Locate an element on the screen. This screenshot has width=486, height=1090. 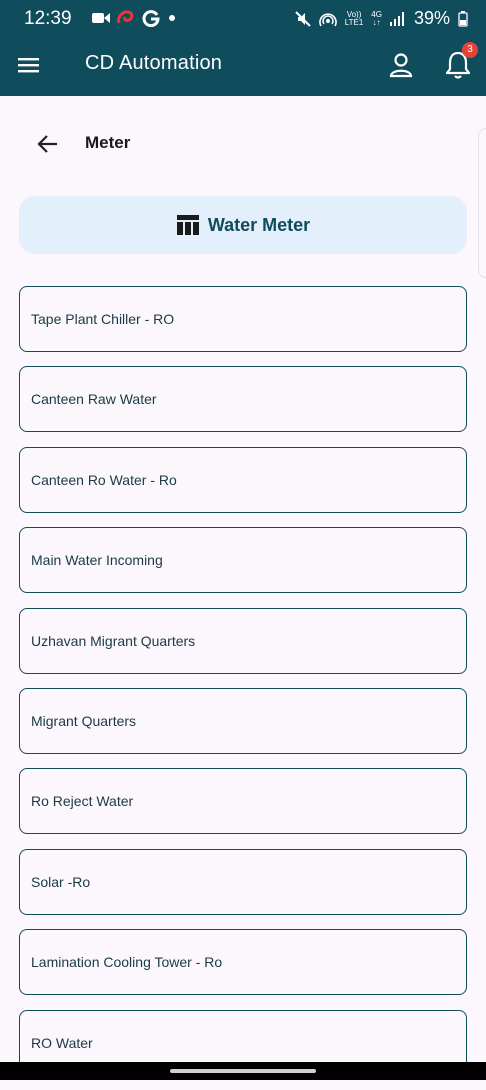
notification-dot-icon is located at coordinates (172, 18).